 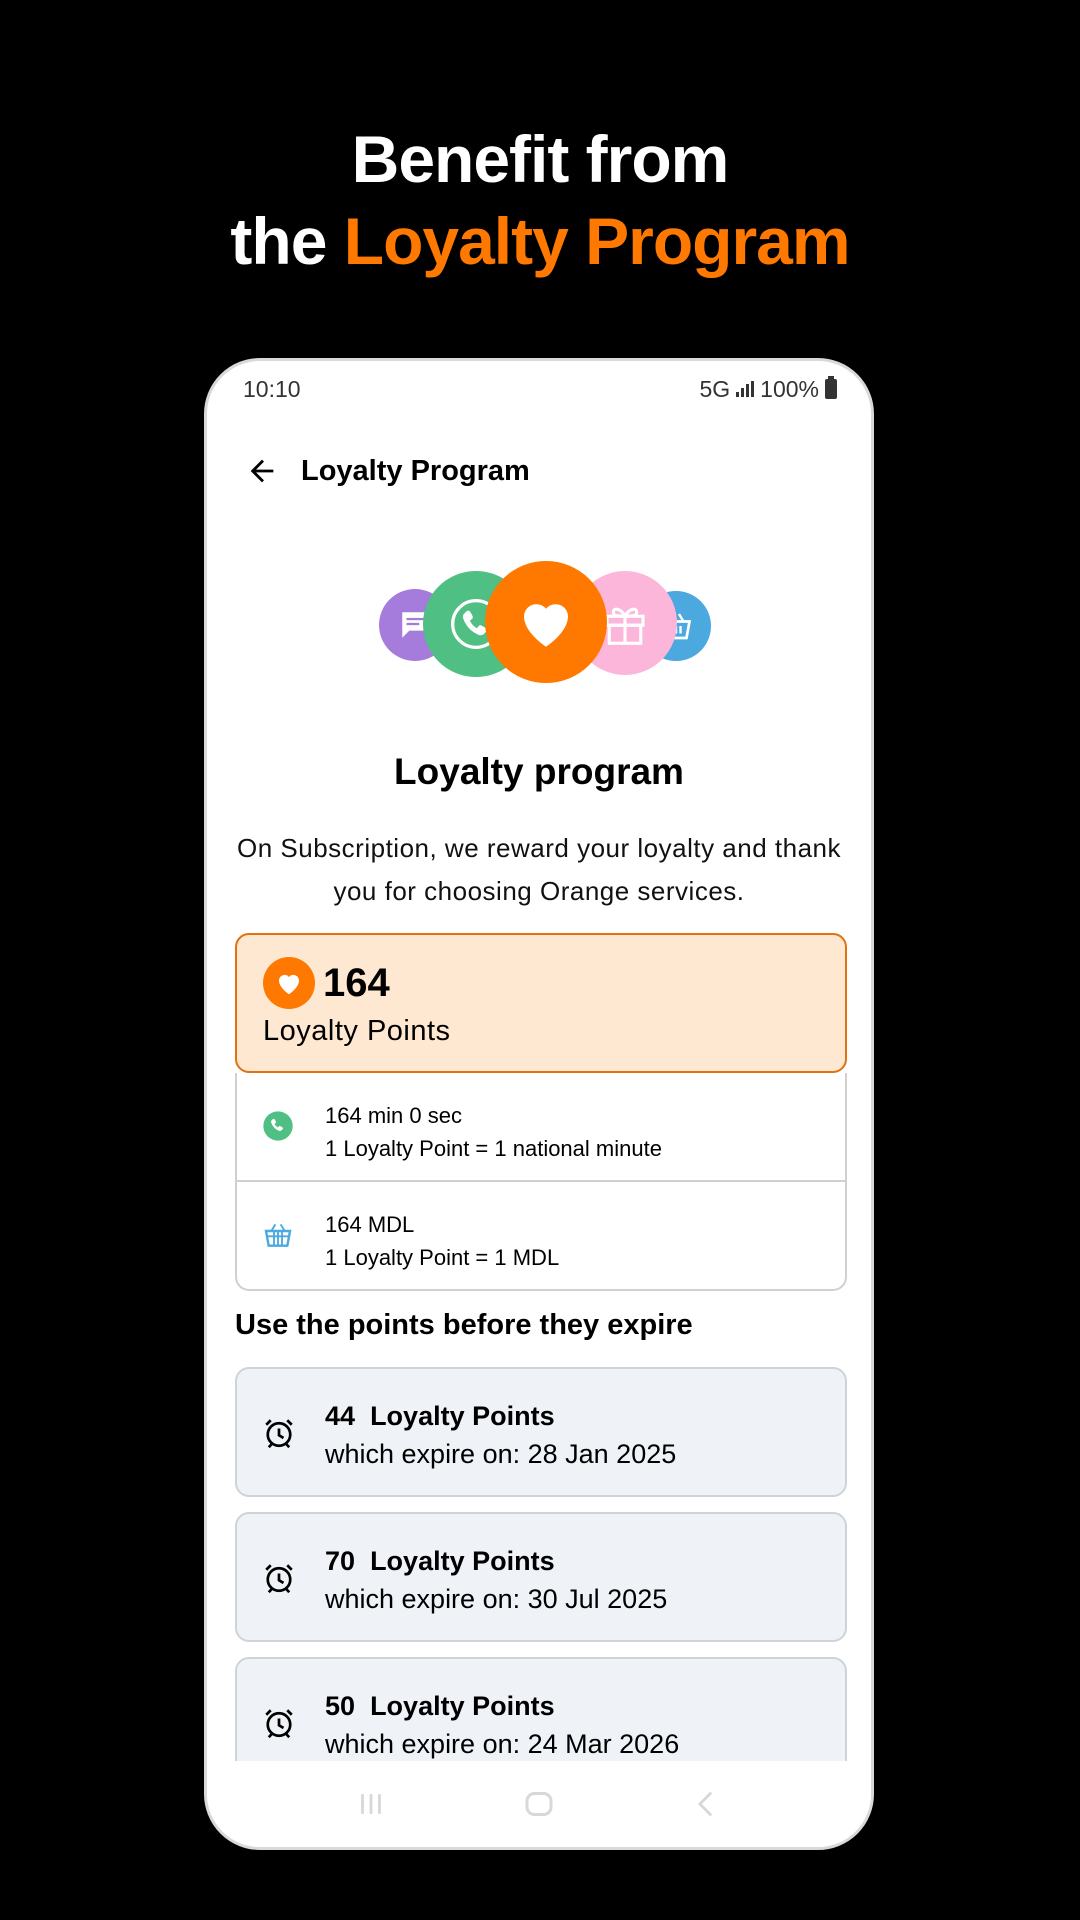 What do you see at coordinates (831, 387) in the screenshot?
I see `battery-icon` at bounding box center [831, 387].